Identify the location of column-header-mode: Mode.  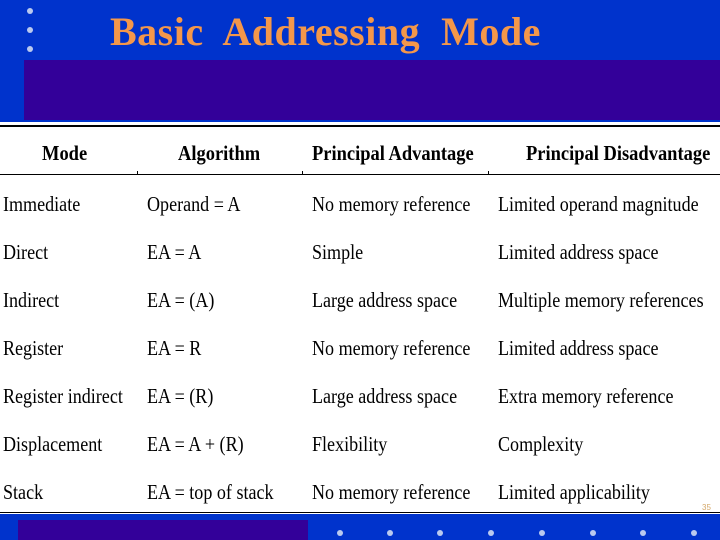
(65, 153).